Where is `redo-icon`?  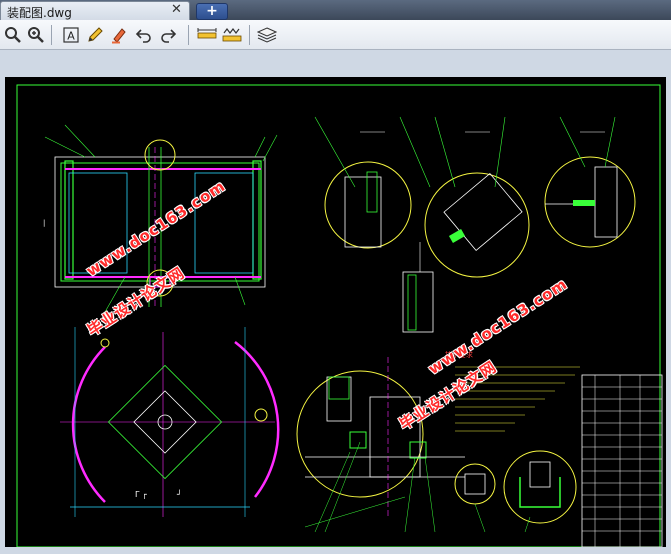
redo-icon is located at coordinates (168, 35).